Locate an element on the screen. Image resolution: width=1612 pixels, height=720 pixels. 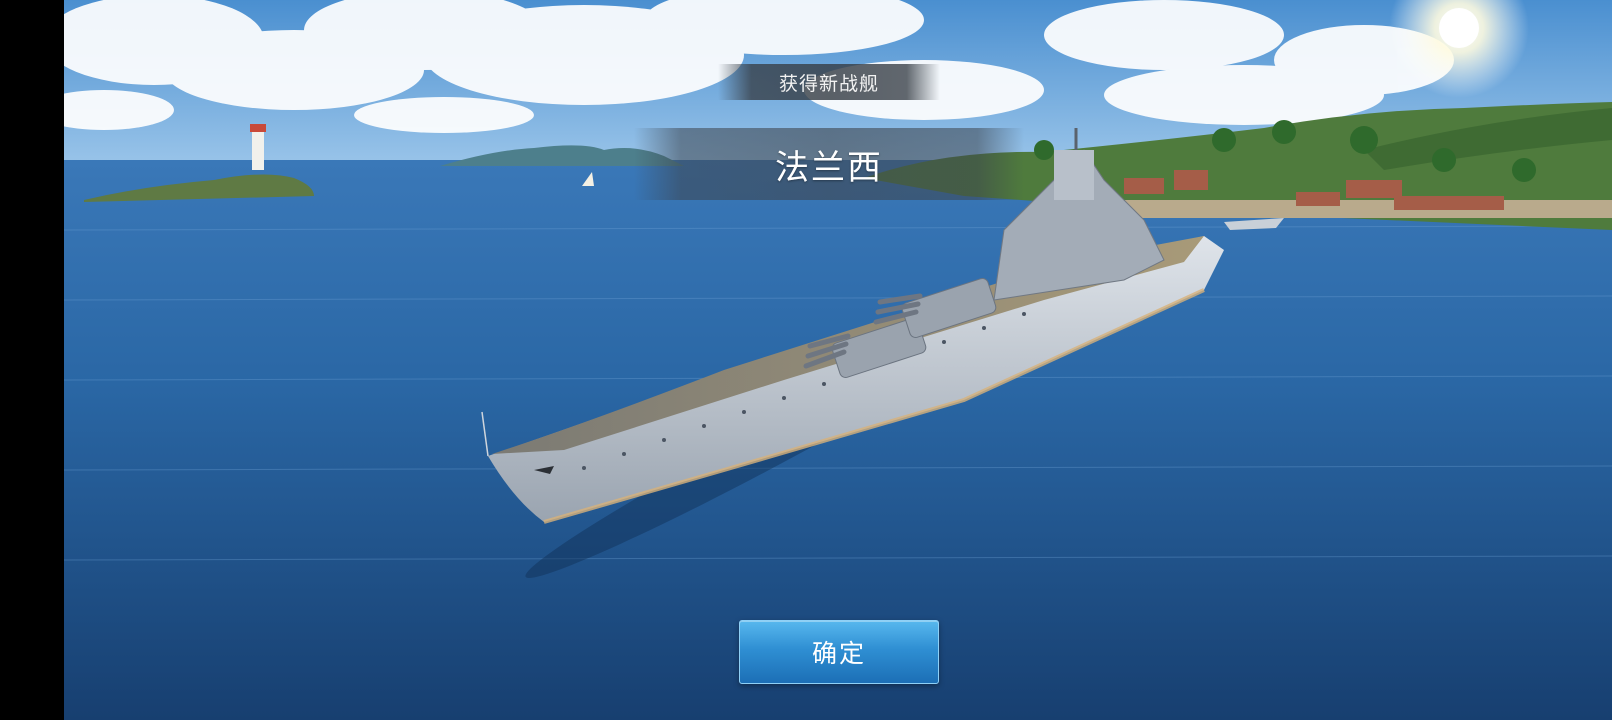
new-ship-subtitle: 获得新战舰 is located at coordinates (828, 83).